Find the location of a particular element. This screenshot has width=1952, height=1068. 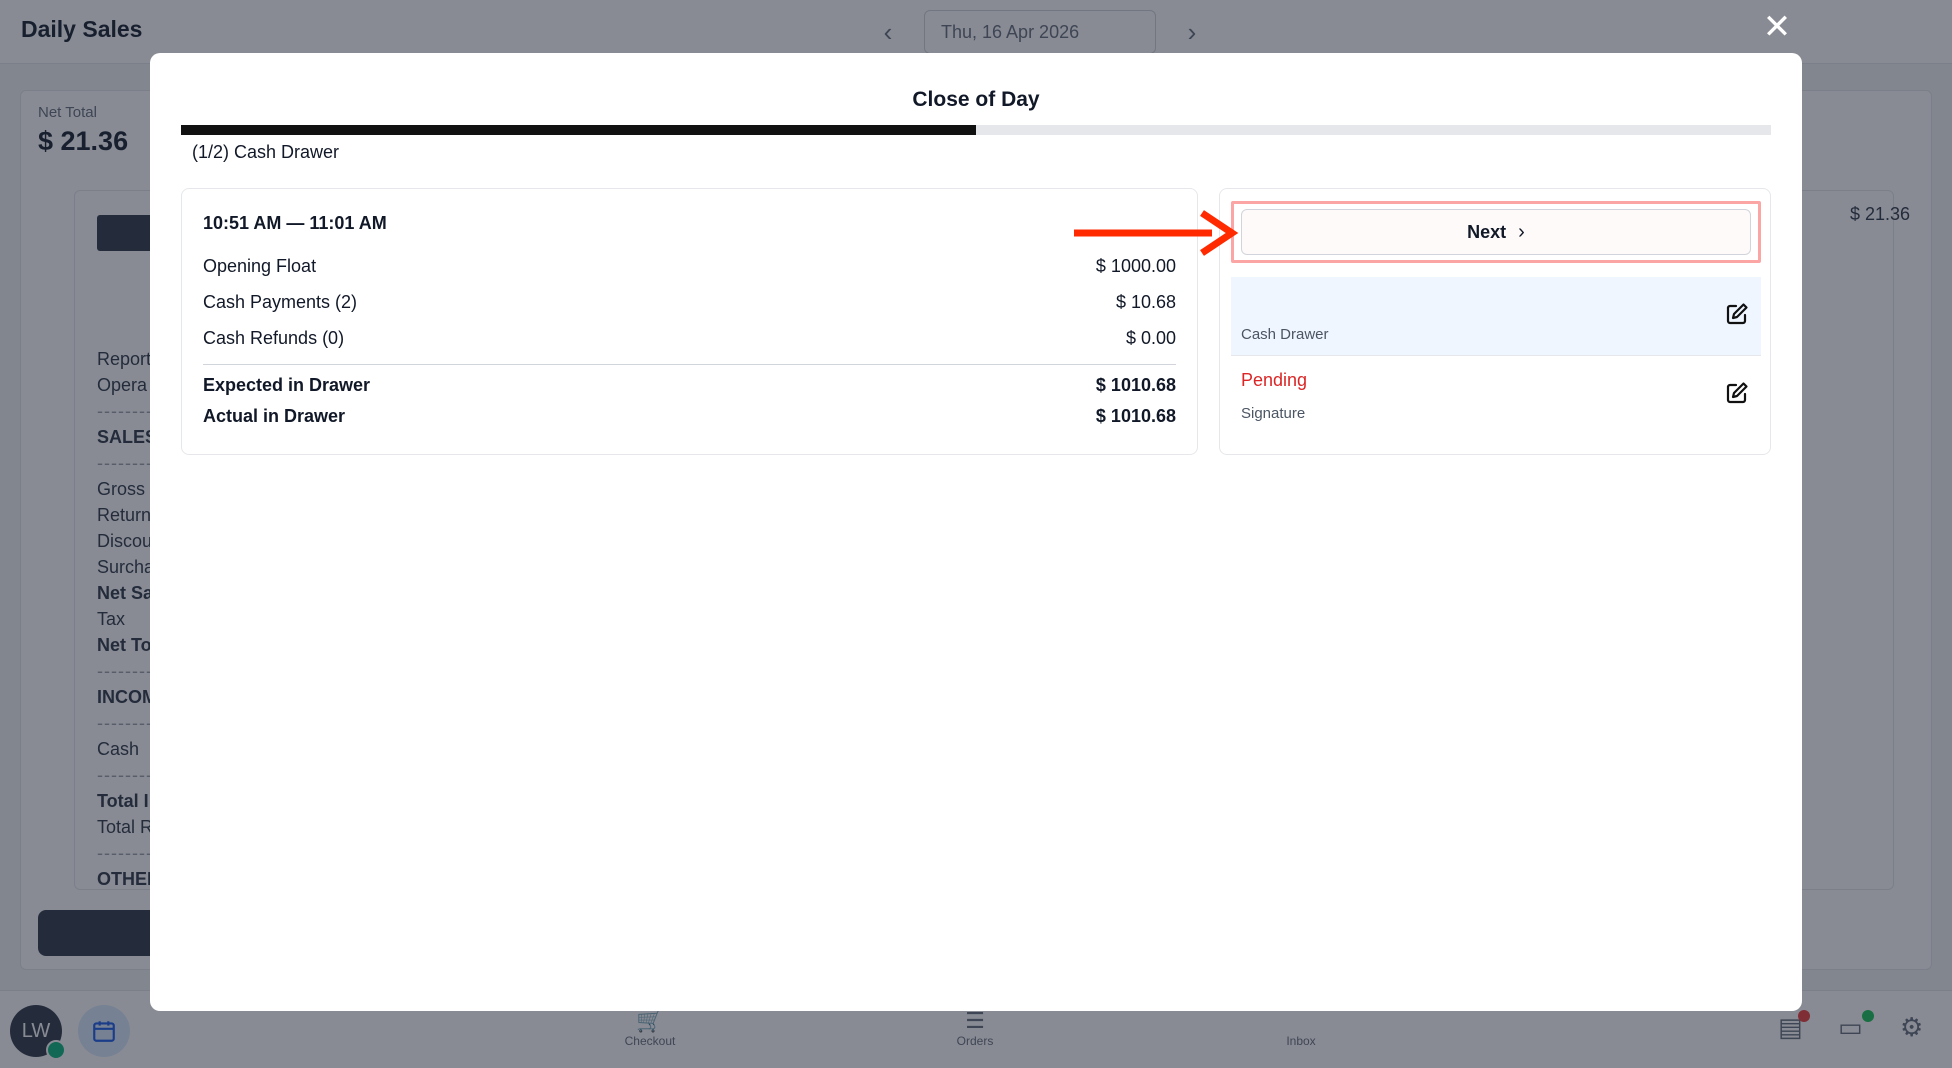

steps-card: Next › Cash Drawer Pending Signature is located at coordinates (1495, 321).